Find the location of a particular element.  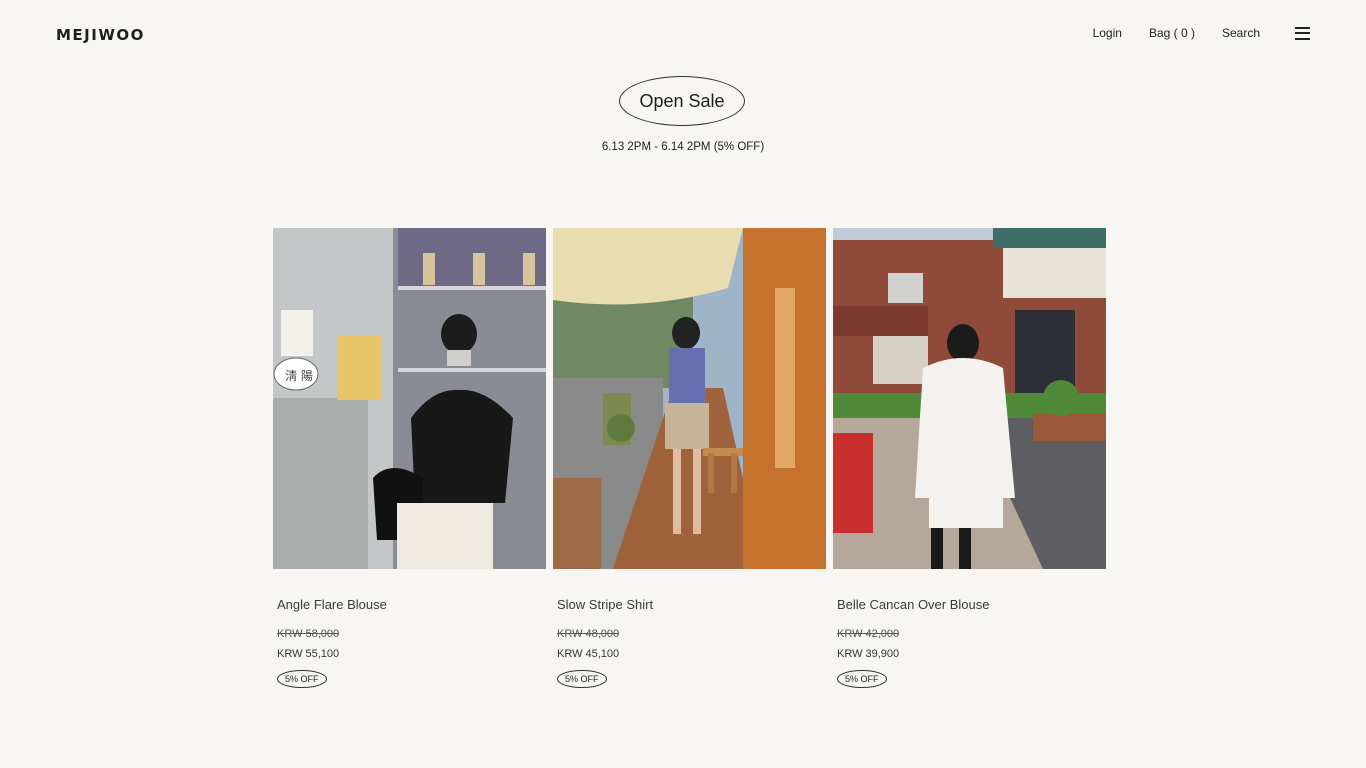

bag-link: Bag ( 0 ) is located at coordinates (1172, 33).